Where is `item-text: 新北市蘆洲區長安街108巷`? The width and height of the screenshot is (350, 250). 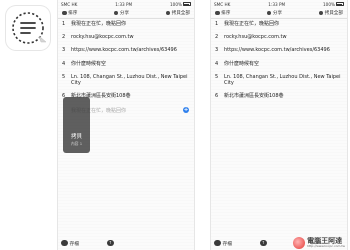 item-text: 新北市蘆洲區長安街108巷 is located at coordinates (254, 96).